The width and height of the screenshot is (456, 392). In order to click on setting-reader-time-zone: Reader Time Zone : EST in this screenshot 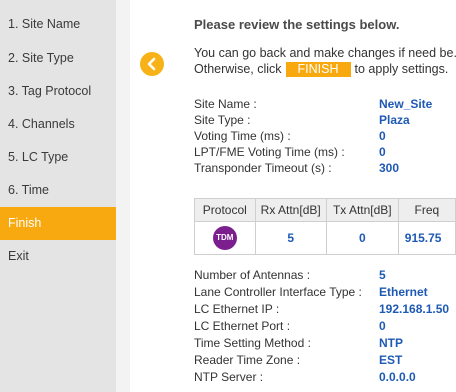, I will do `click(298, 360)`.